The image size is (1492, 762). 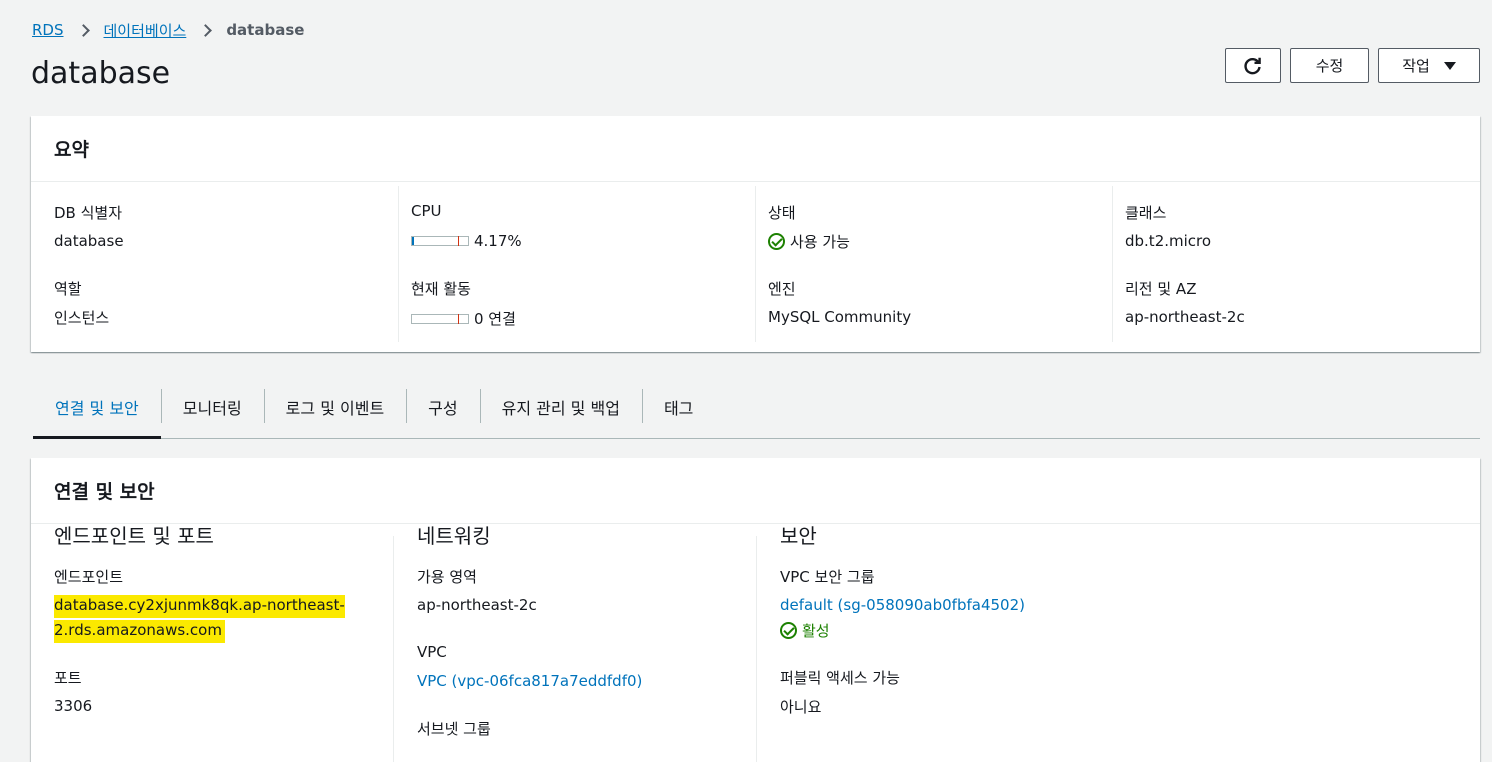 What do you see at coordinates (89, 577) in the screenshot?
I see `endpoint-label: 엔드포인트` at bounding box center [89, 577].